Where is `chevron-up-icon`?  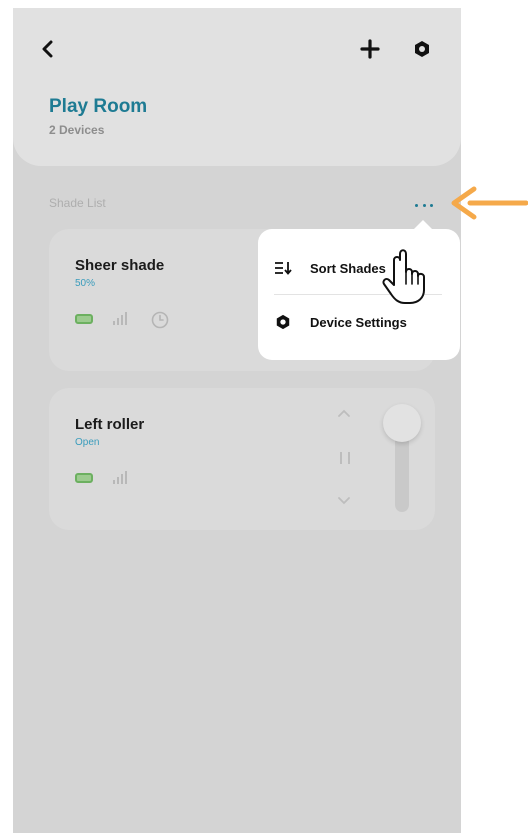 chevron-up-icon is located at coordinates (344, 413).